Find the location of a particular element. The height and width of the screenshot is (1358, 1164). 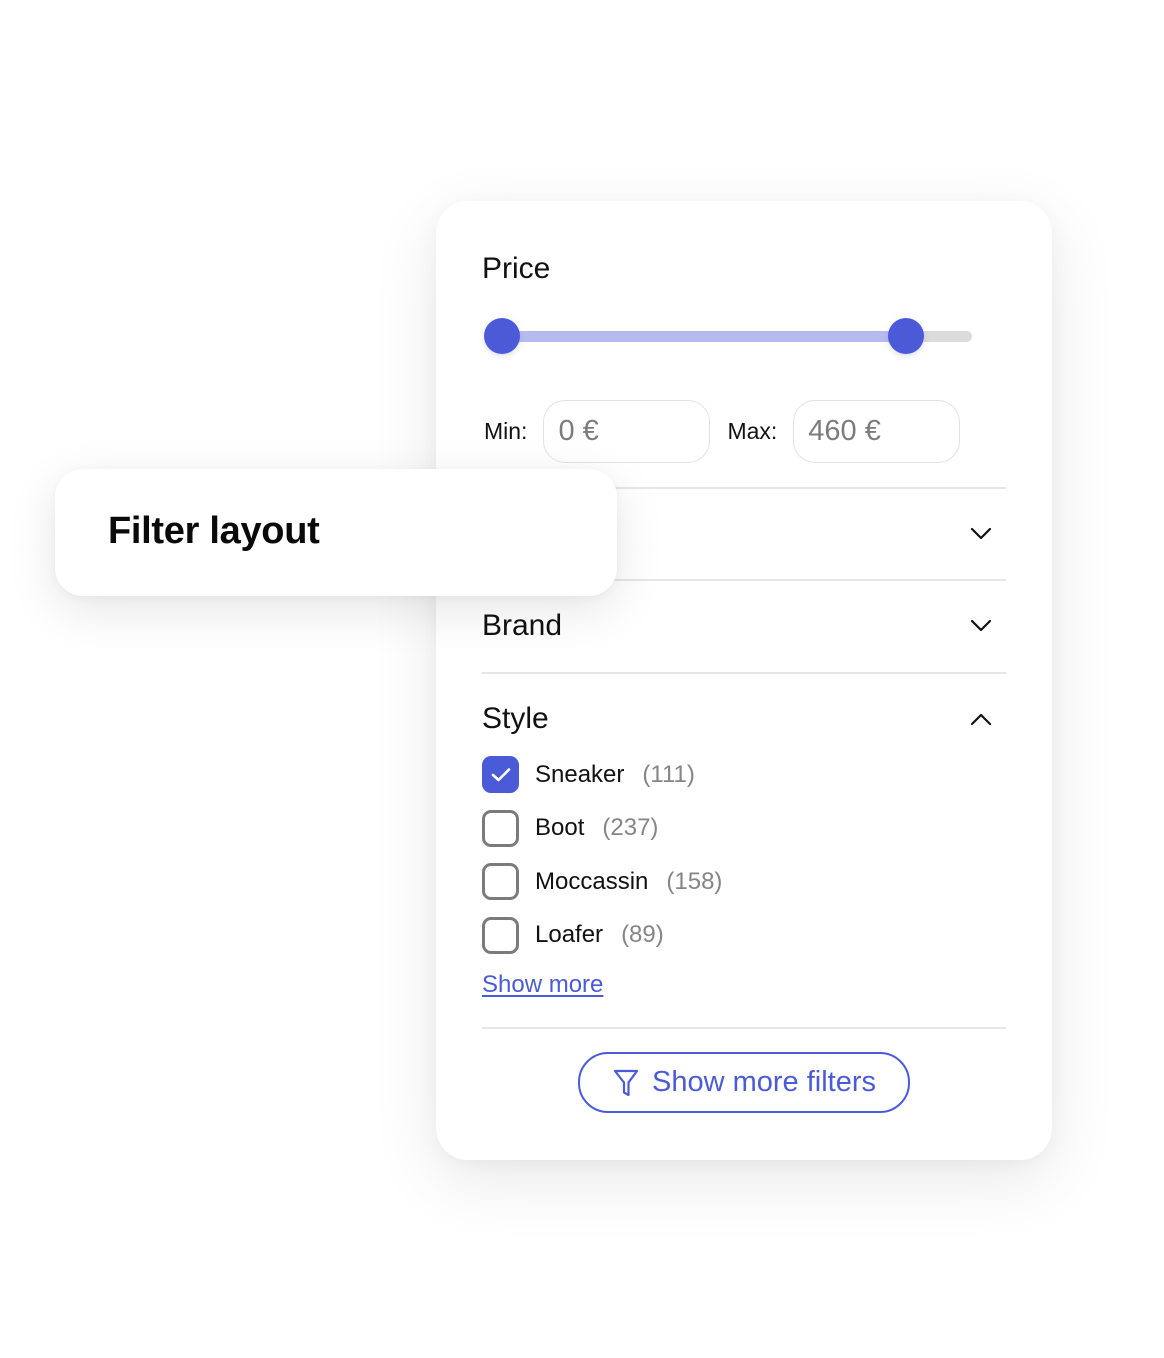

option-label: Moccassin is located at coordinates (592, 881).